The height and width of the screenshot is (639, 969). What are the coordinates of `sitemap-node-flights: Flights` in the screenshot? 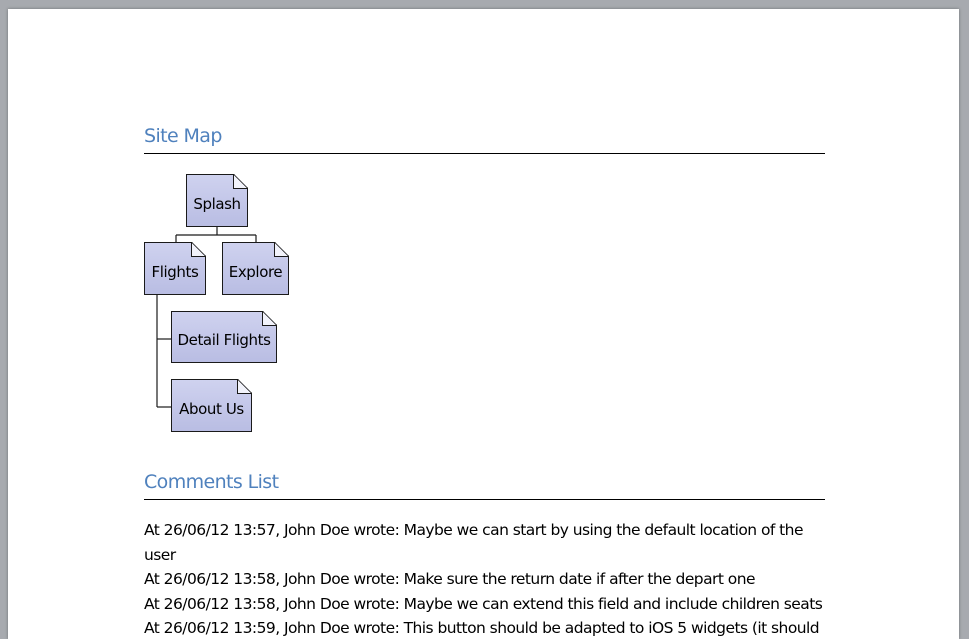 It's located at (175, 268).